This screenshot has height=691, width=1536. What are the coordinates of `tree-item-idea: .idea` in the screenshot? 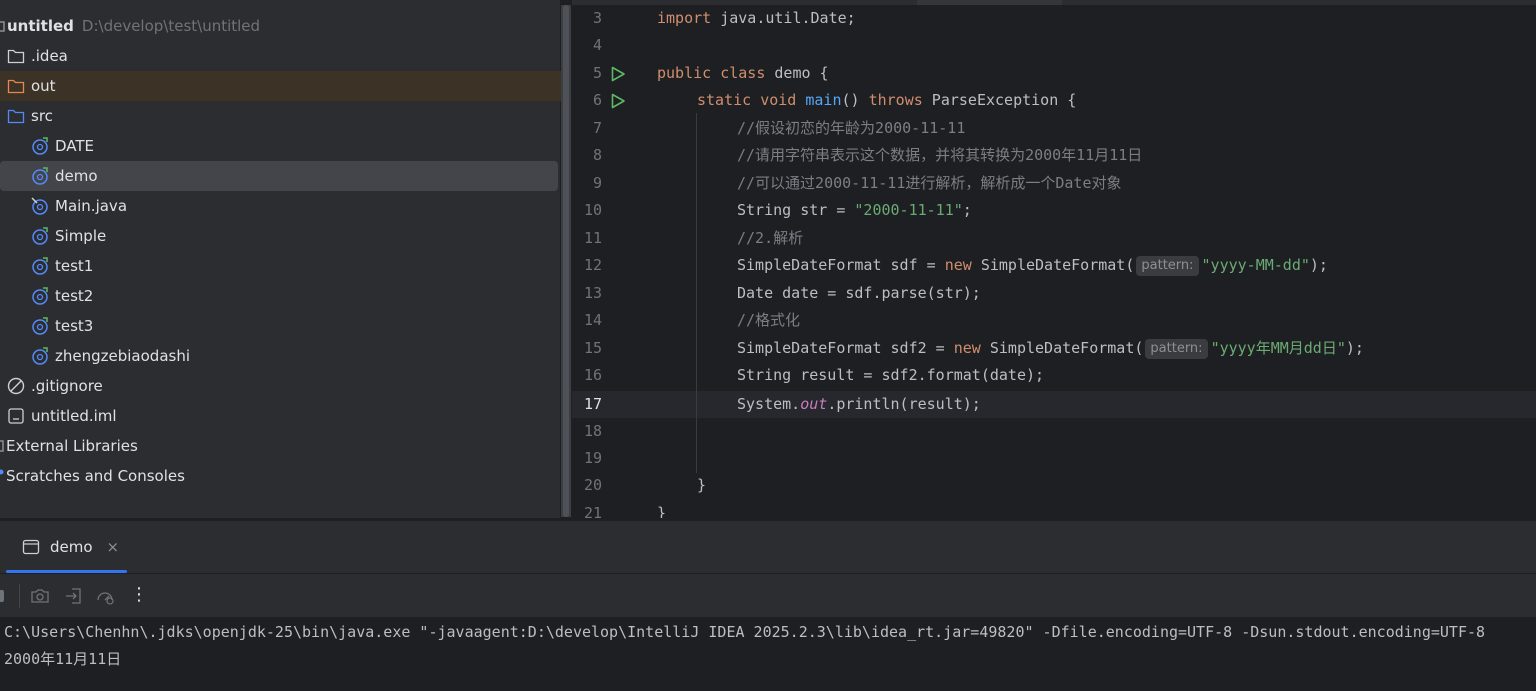 It's located at (37, 56).